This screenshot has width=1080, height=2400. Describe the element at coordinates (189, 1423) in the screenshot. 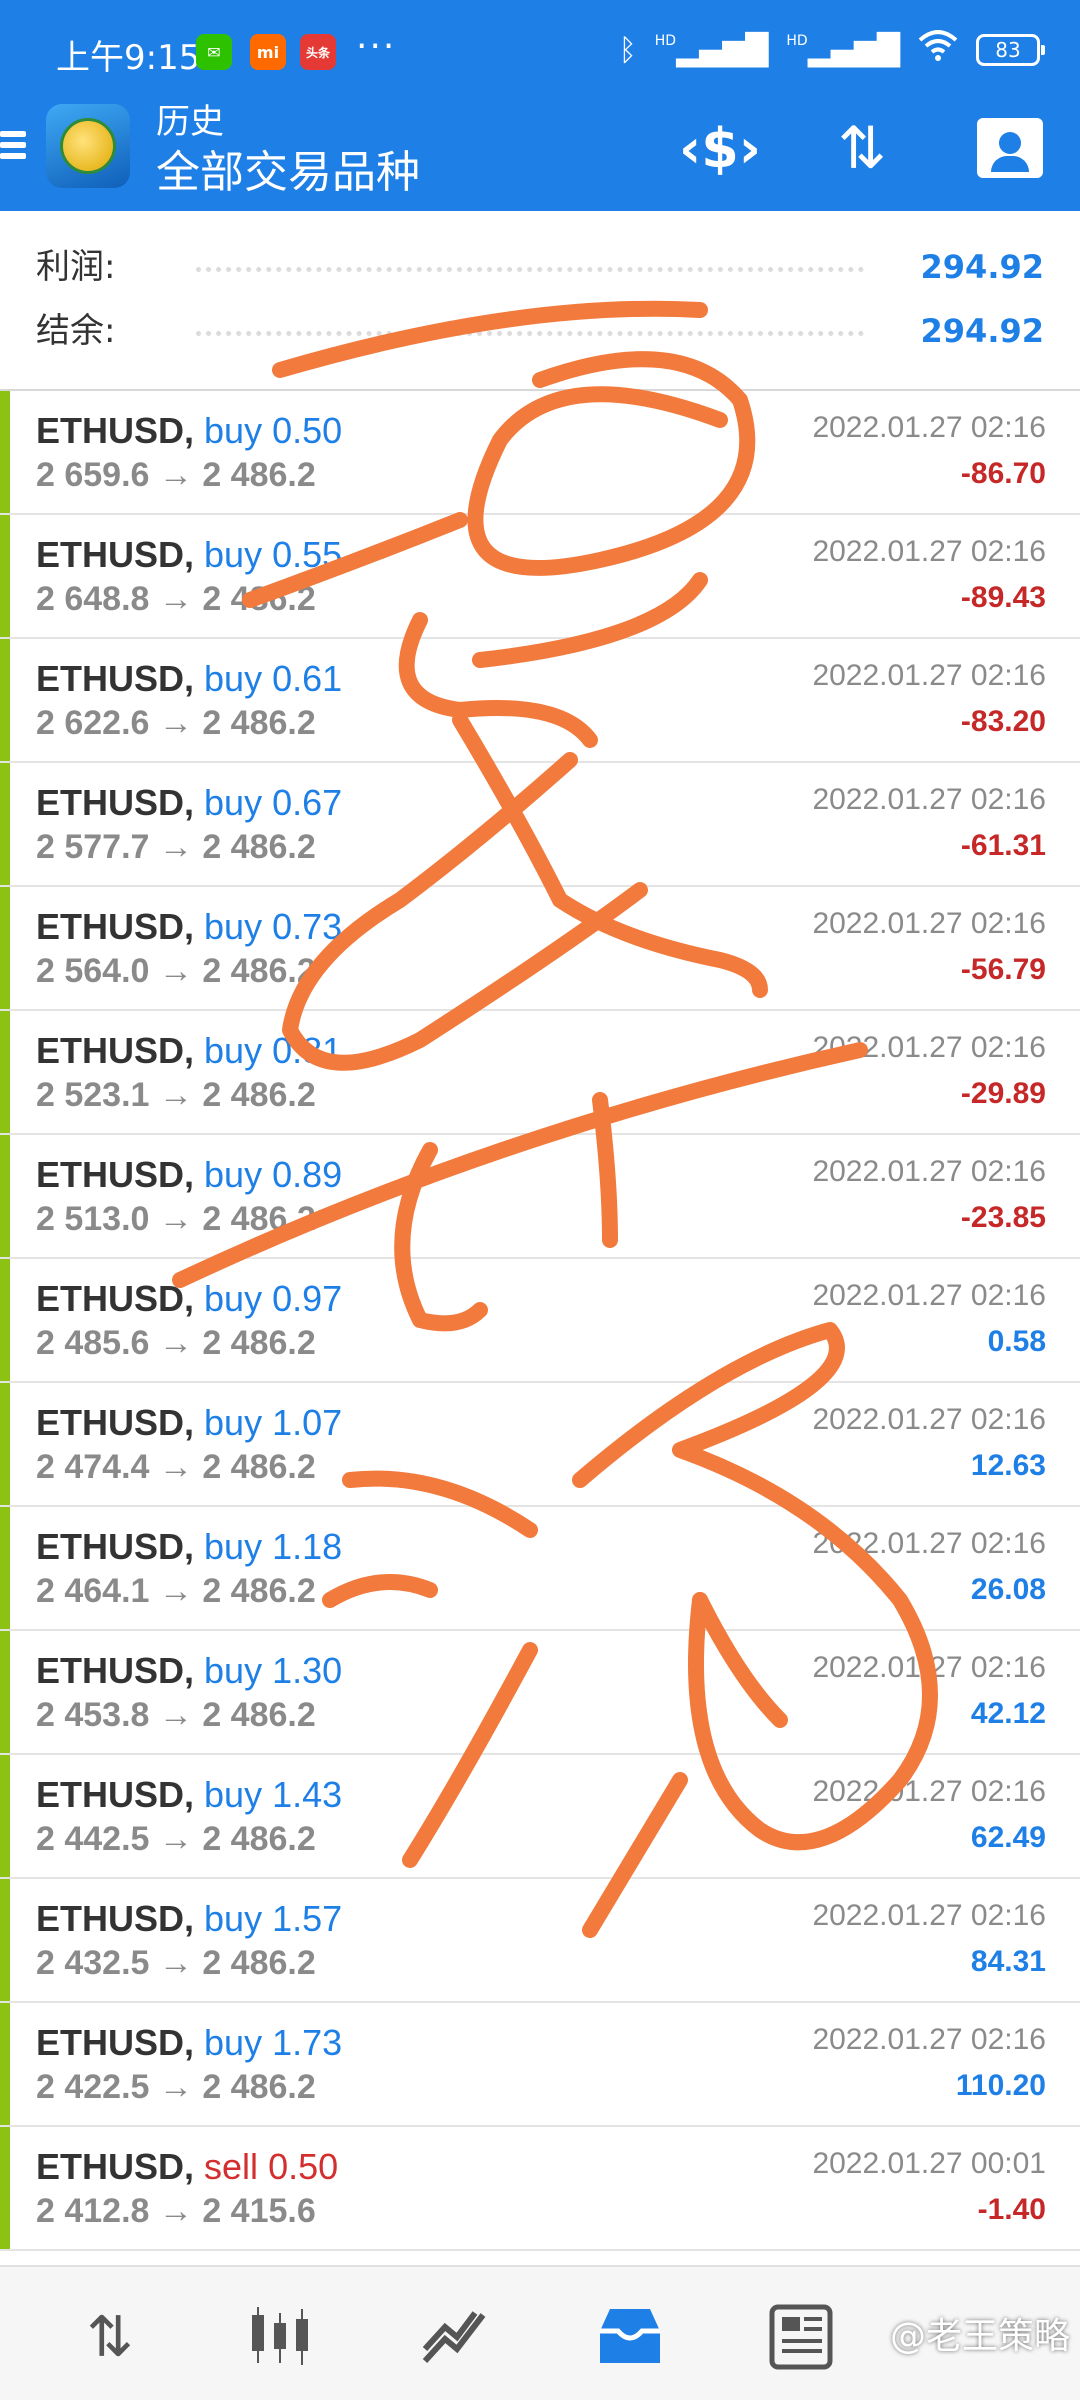

I see `trade-header: ETHUSD, buy 1.07` at that location.